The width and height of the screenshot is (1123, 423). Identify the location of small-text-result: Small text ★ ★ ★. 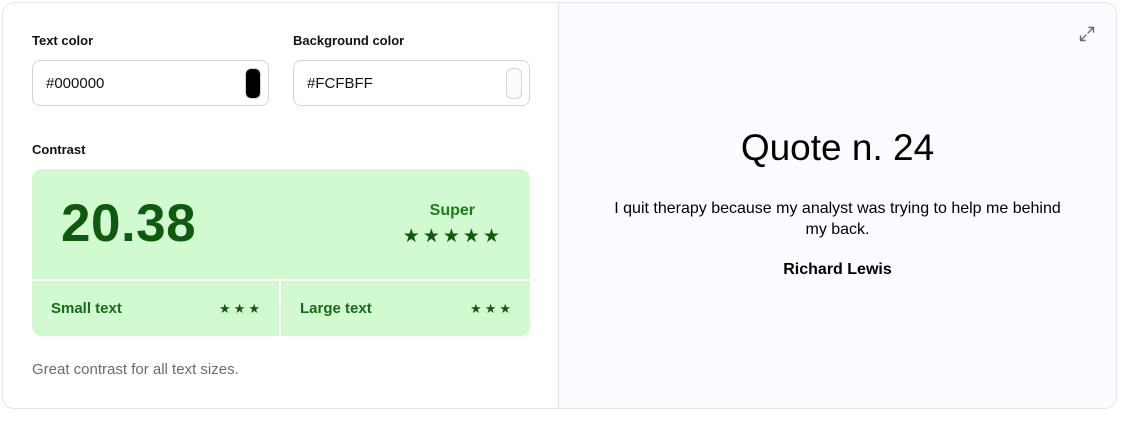
(155, 308).